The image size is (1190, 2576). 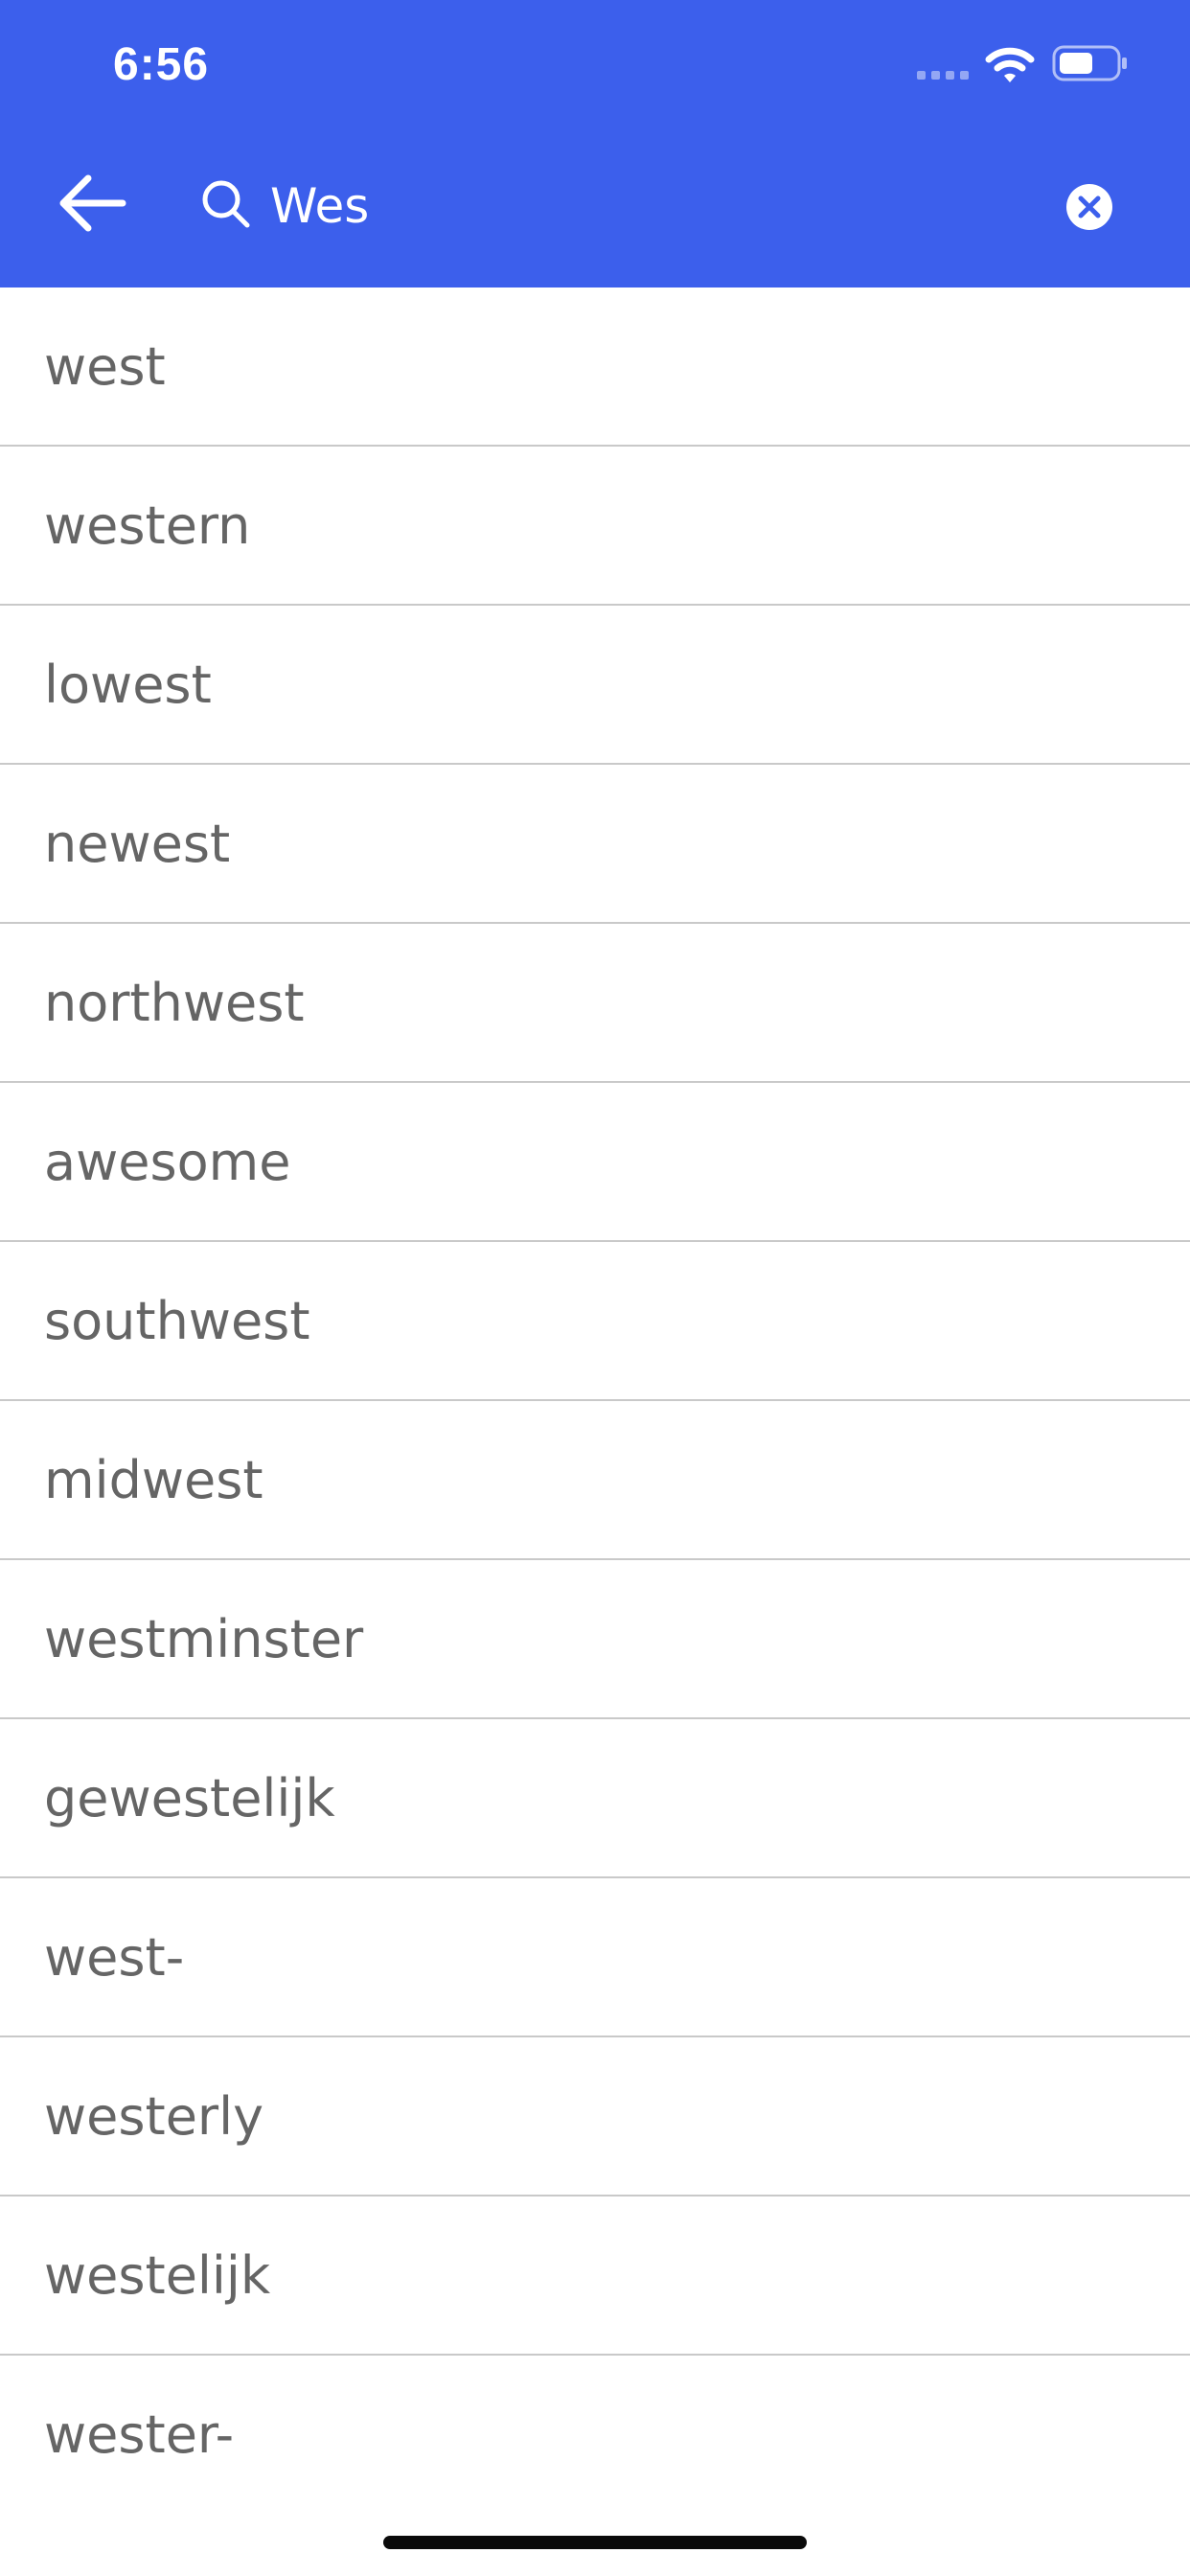 I want to click on result-label: gewestelijk, so click(x=190, y=1797).